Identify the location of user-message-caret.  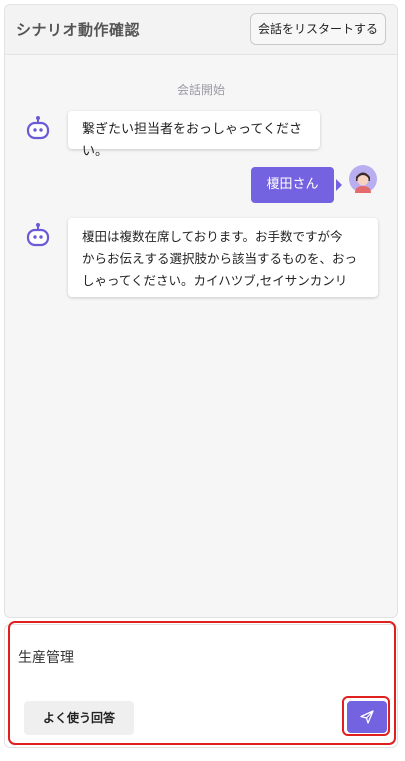
(339, 185).